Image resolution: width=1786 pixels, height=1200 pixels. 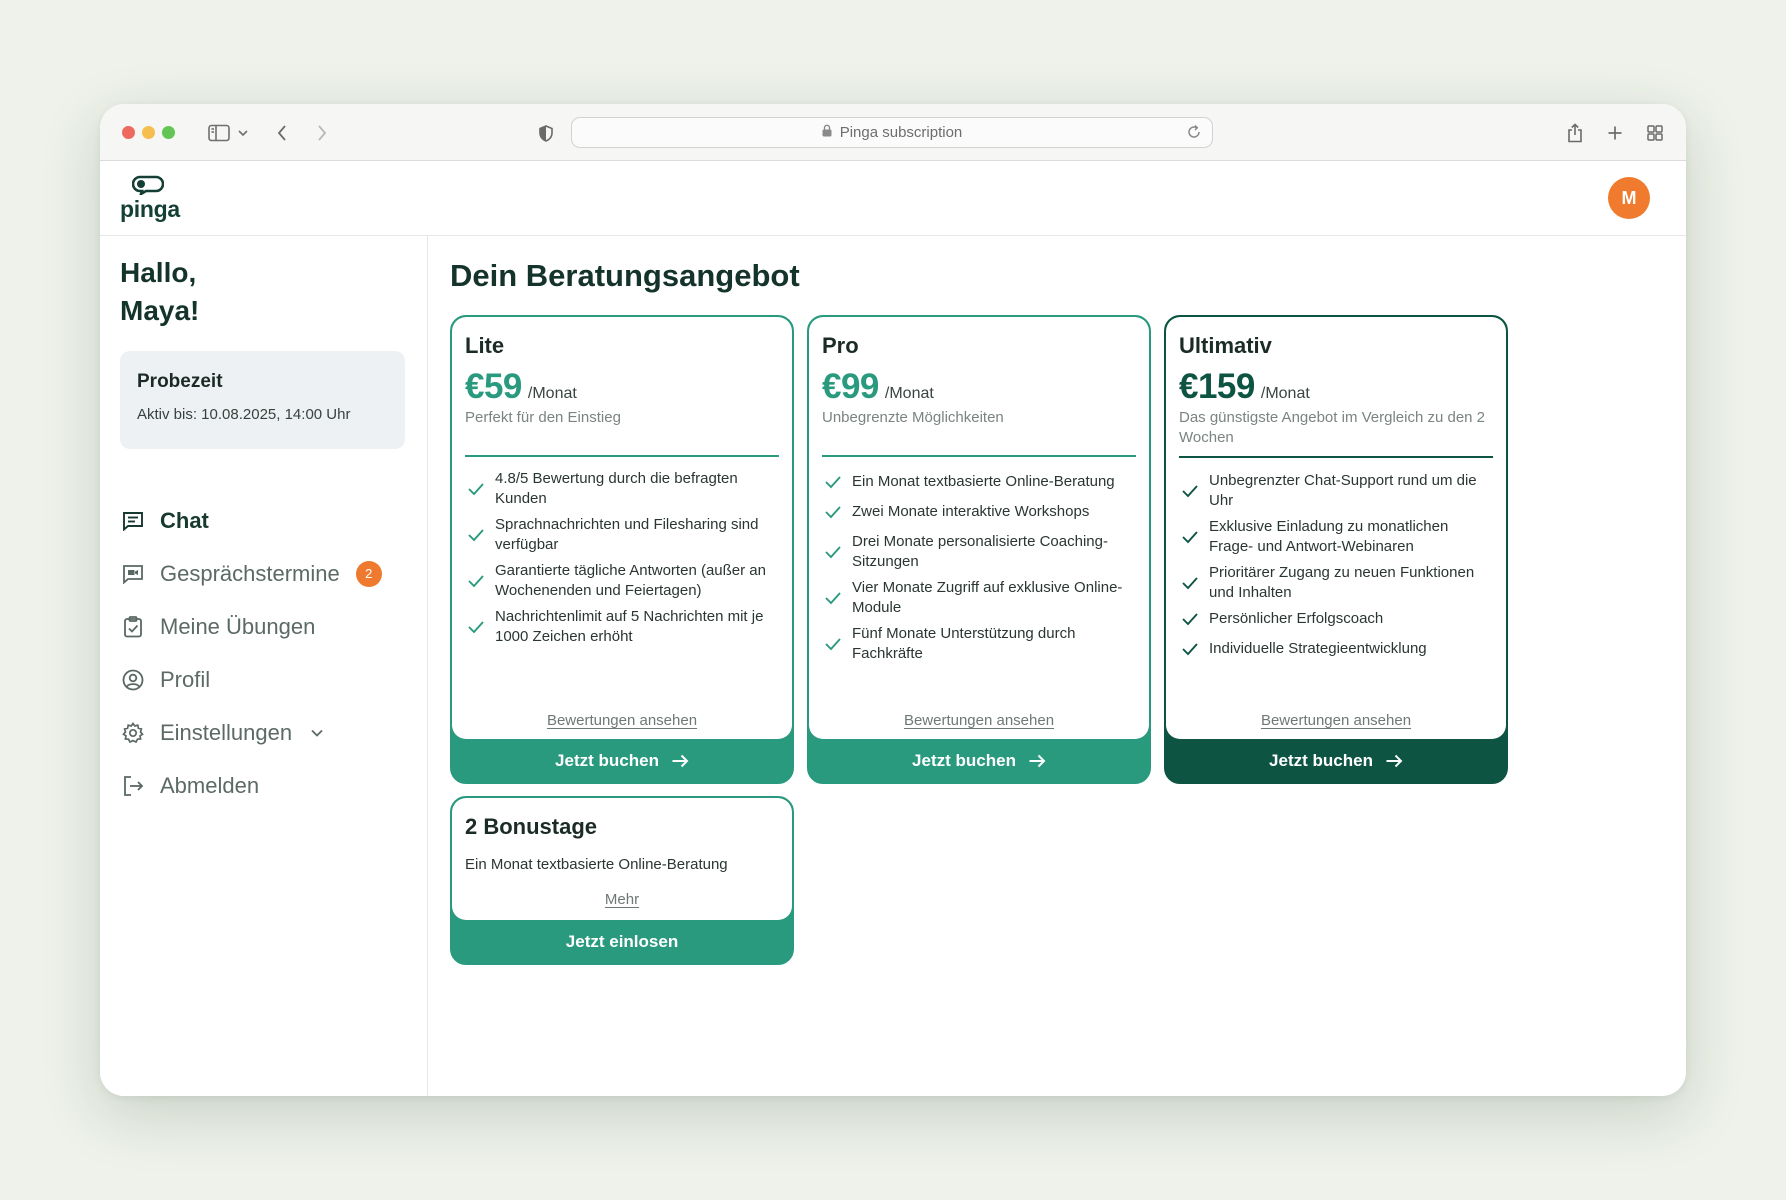 I want to click on redeem-button-label: Jetzt einlosen, so click(x=622, y=941).